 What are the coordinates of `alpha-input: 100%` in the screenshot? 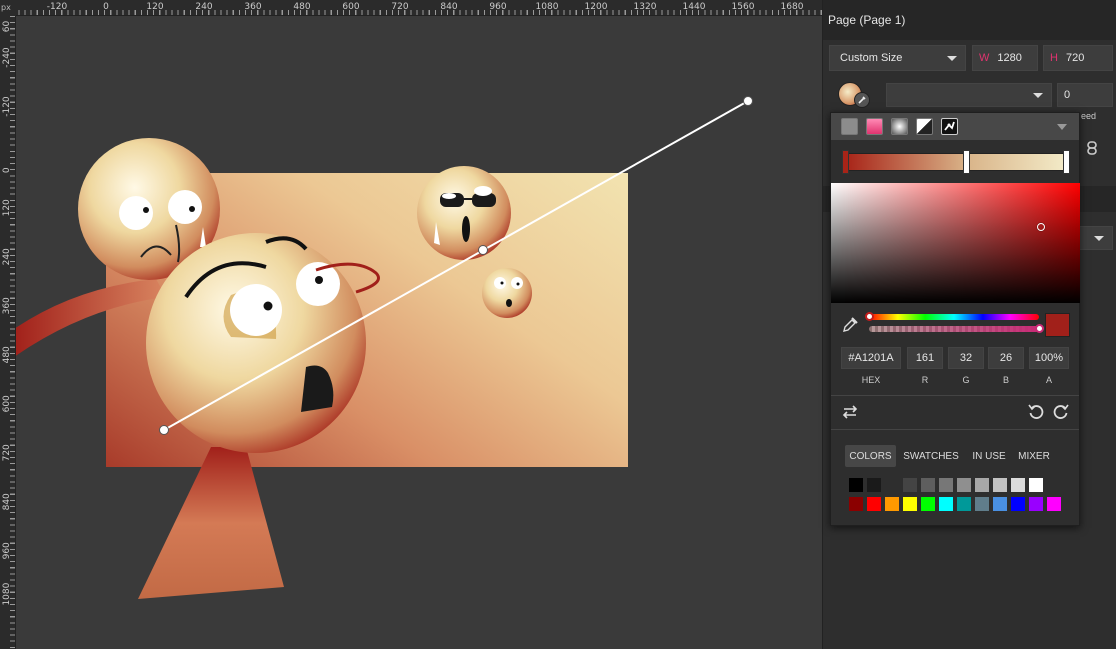 It's located at (1049, 358).